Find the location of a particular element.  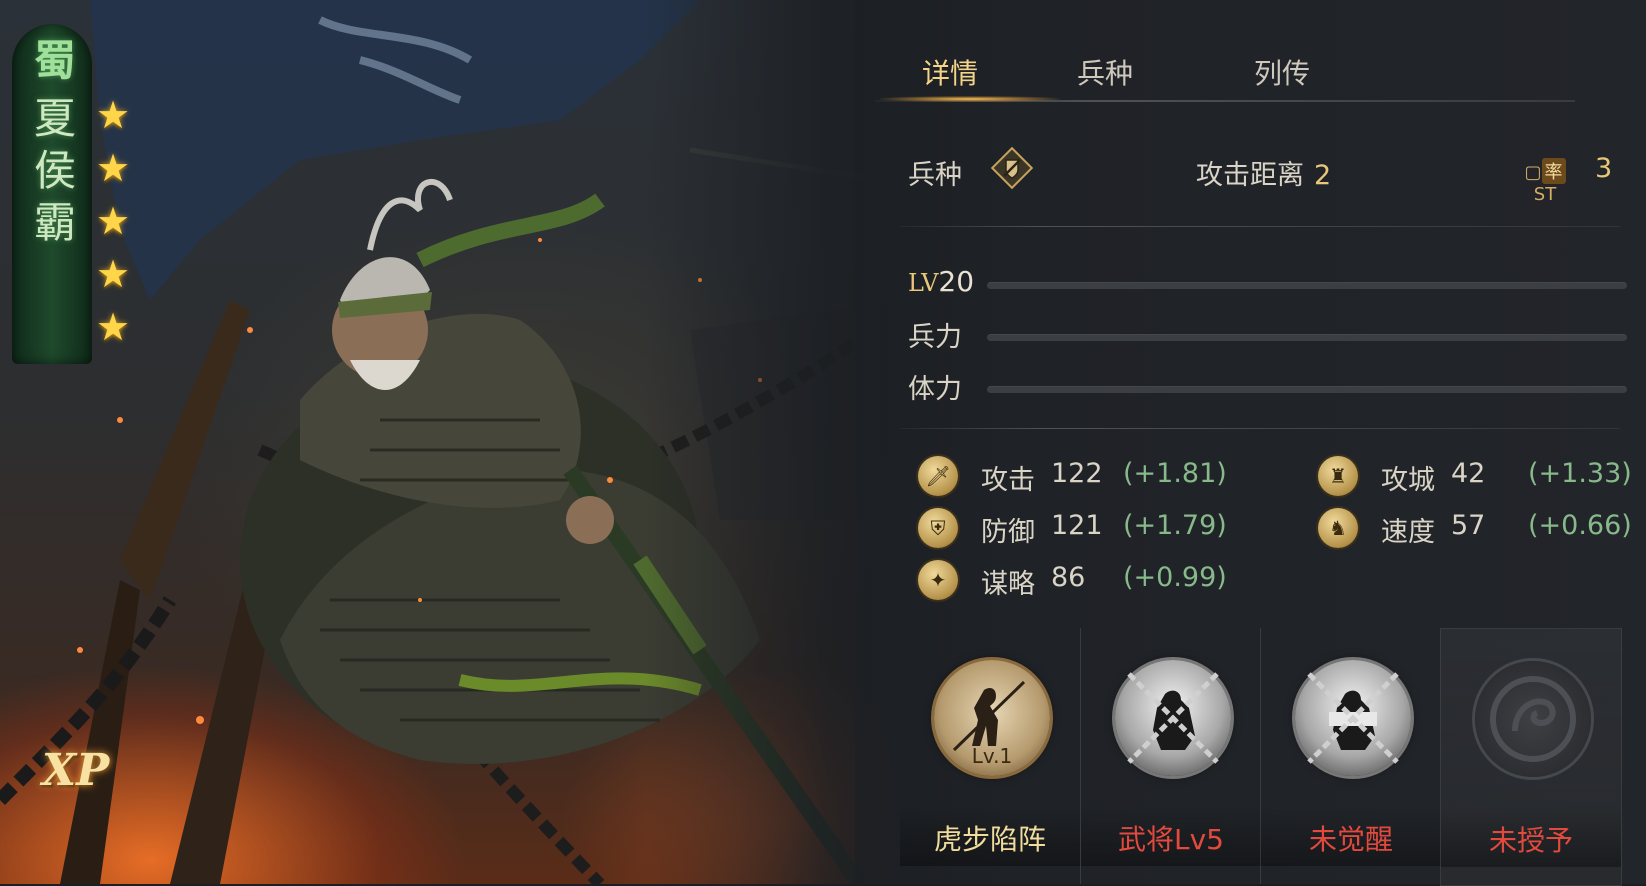

level-prefix: LV is located at coordinates (923, 283).